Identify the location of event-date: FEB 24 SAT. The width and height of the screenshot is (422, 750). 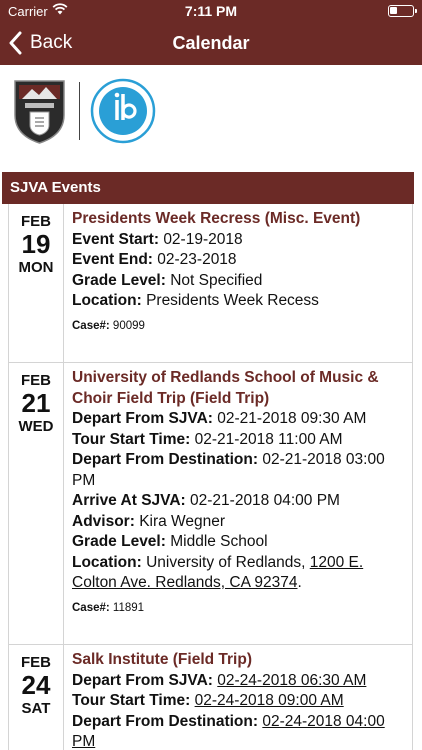
(36, 697).